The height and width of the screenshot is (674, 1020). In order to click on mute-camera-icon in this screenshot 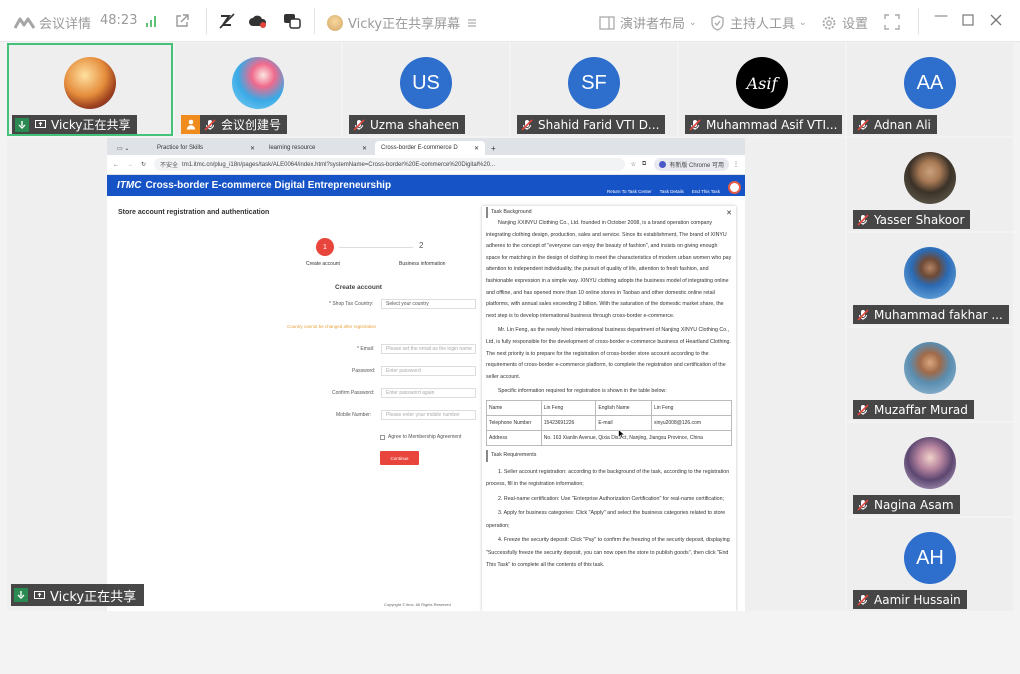, I will do `click(227, 21)`.